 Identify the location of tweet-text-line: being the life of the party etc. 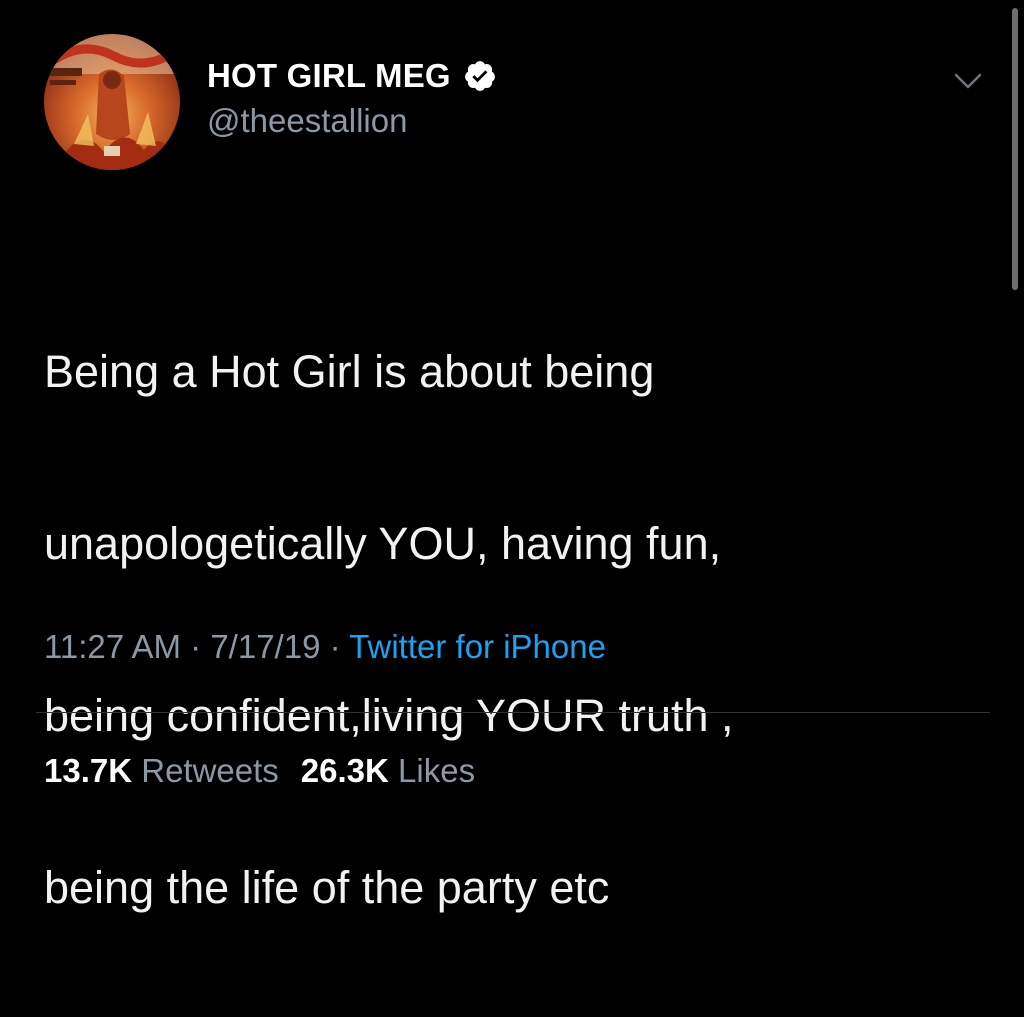
(327, 887).